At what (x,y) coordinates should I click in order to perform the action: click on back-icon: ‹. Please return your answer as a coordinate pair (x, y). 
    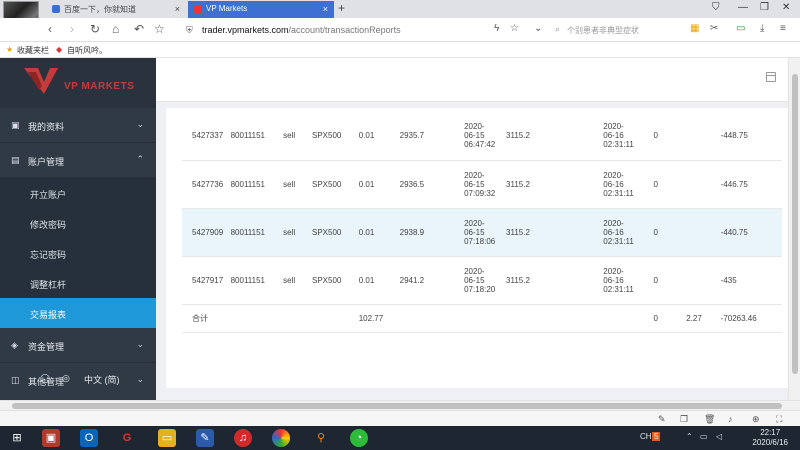
    Looking at the image, I should click on (50, 29).